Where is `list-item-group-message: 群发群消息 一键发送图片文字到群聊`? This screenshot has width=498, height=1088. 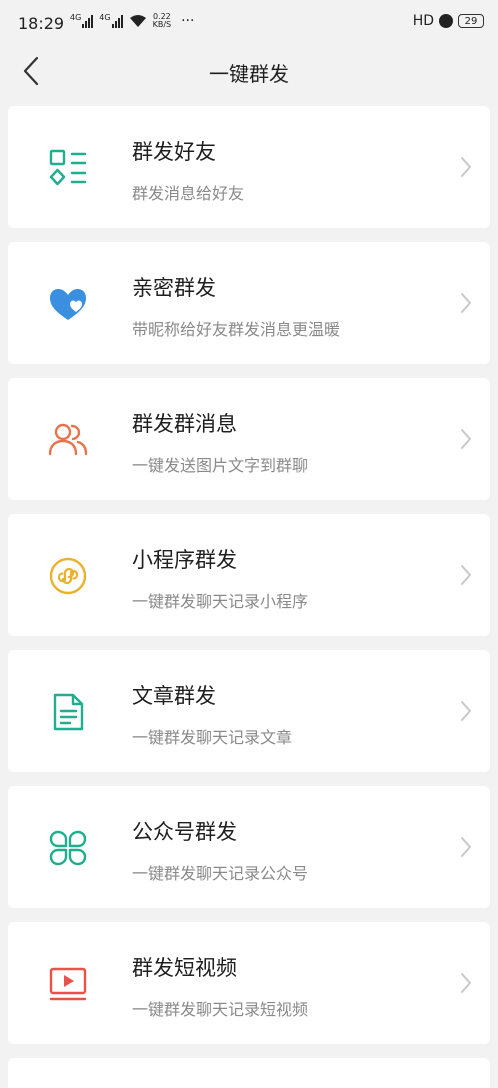
list-item-group-message: 群发群消息 一键发送图片文字到群聊 is located at coordinates (249, 439).